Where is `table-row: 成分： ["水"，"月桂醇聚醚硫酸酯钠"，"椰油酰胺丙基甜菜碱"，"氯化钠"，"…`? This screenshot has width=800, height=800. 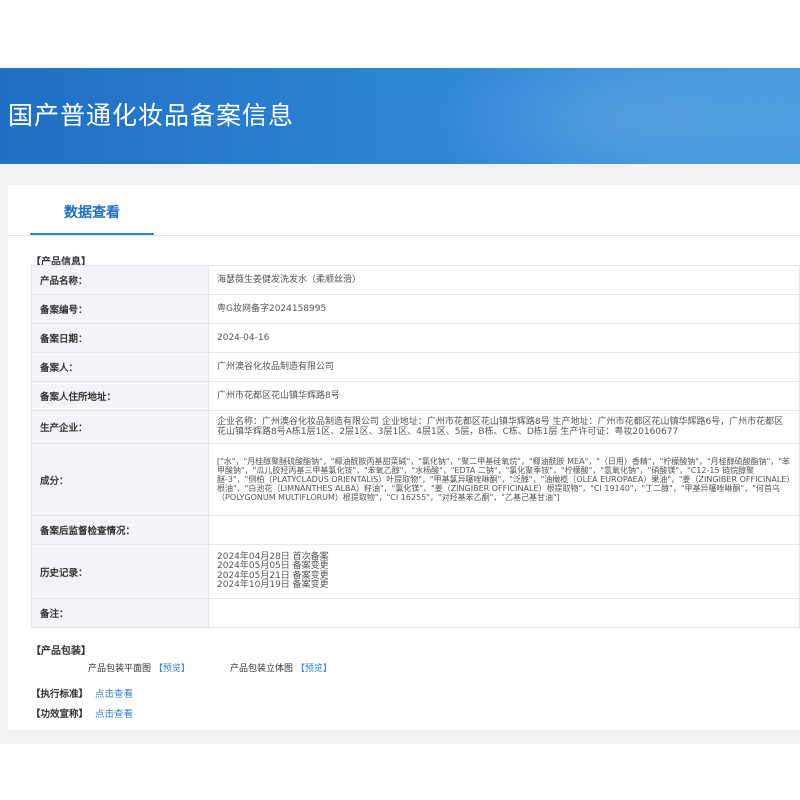
table-row: 成分： ["水"，"月桂醇聚醚硫酸酯钠"，"椰油酰胺丙基甜菜碱"，"氯化钠"，"… is located at coordinates (415, 479).